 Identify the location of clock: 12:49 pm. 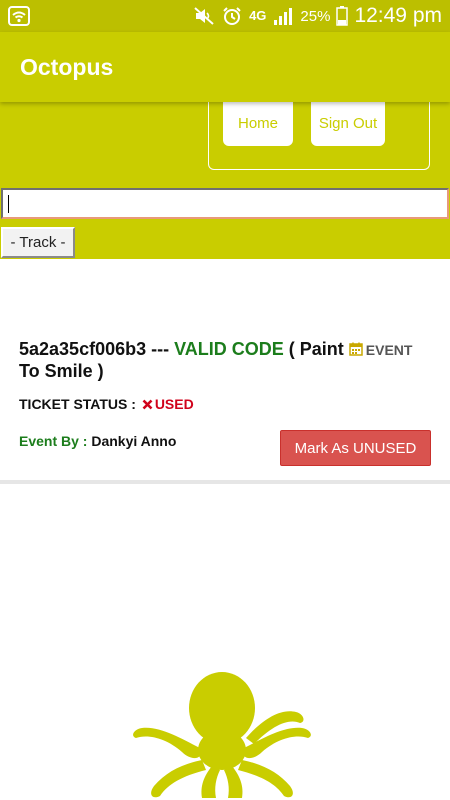
(398, 15).